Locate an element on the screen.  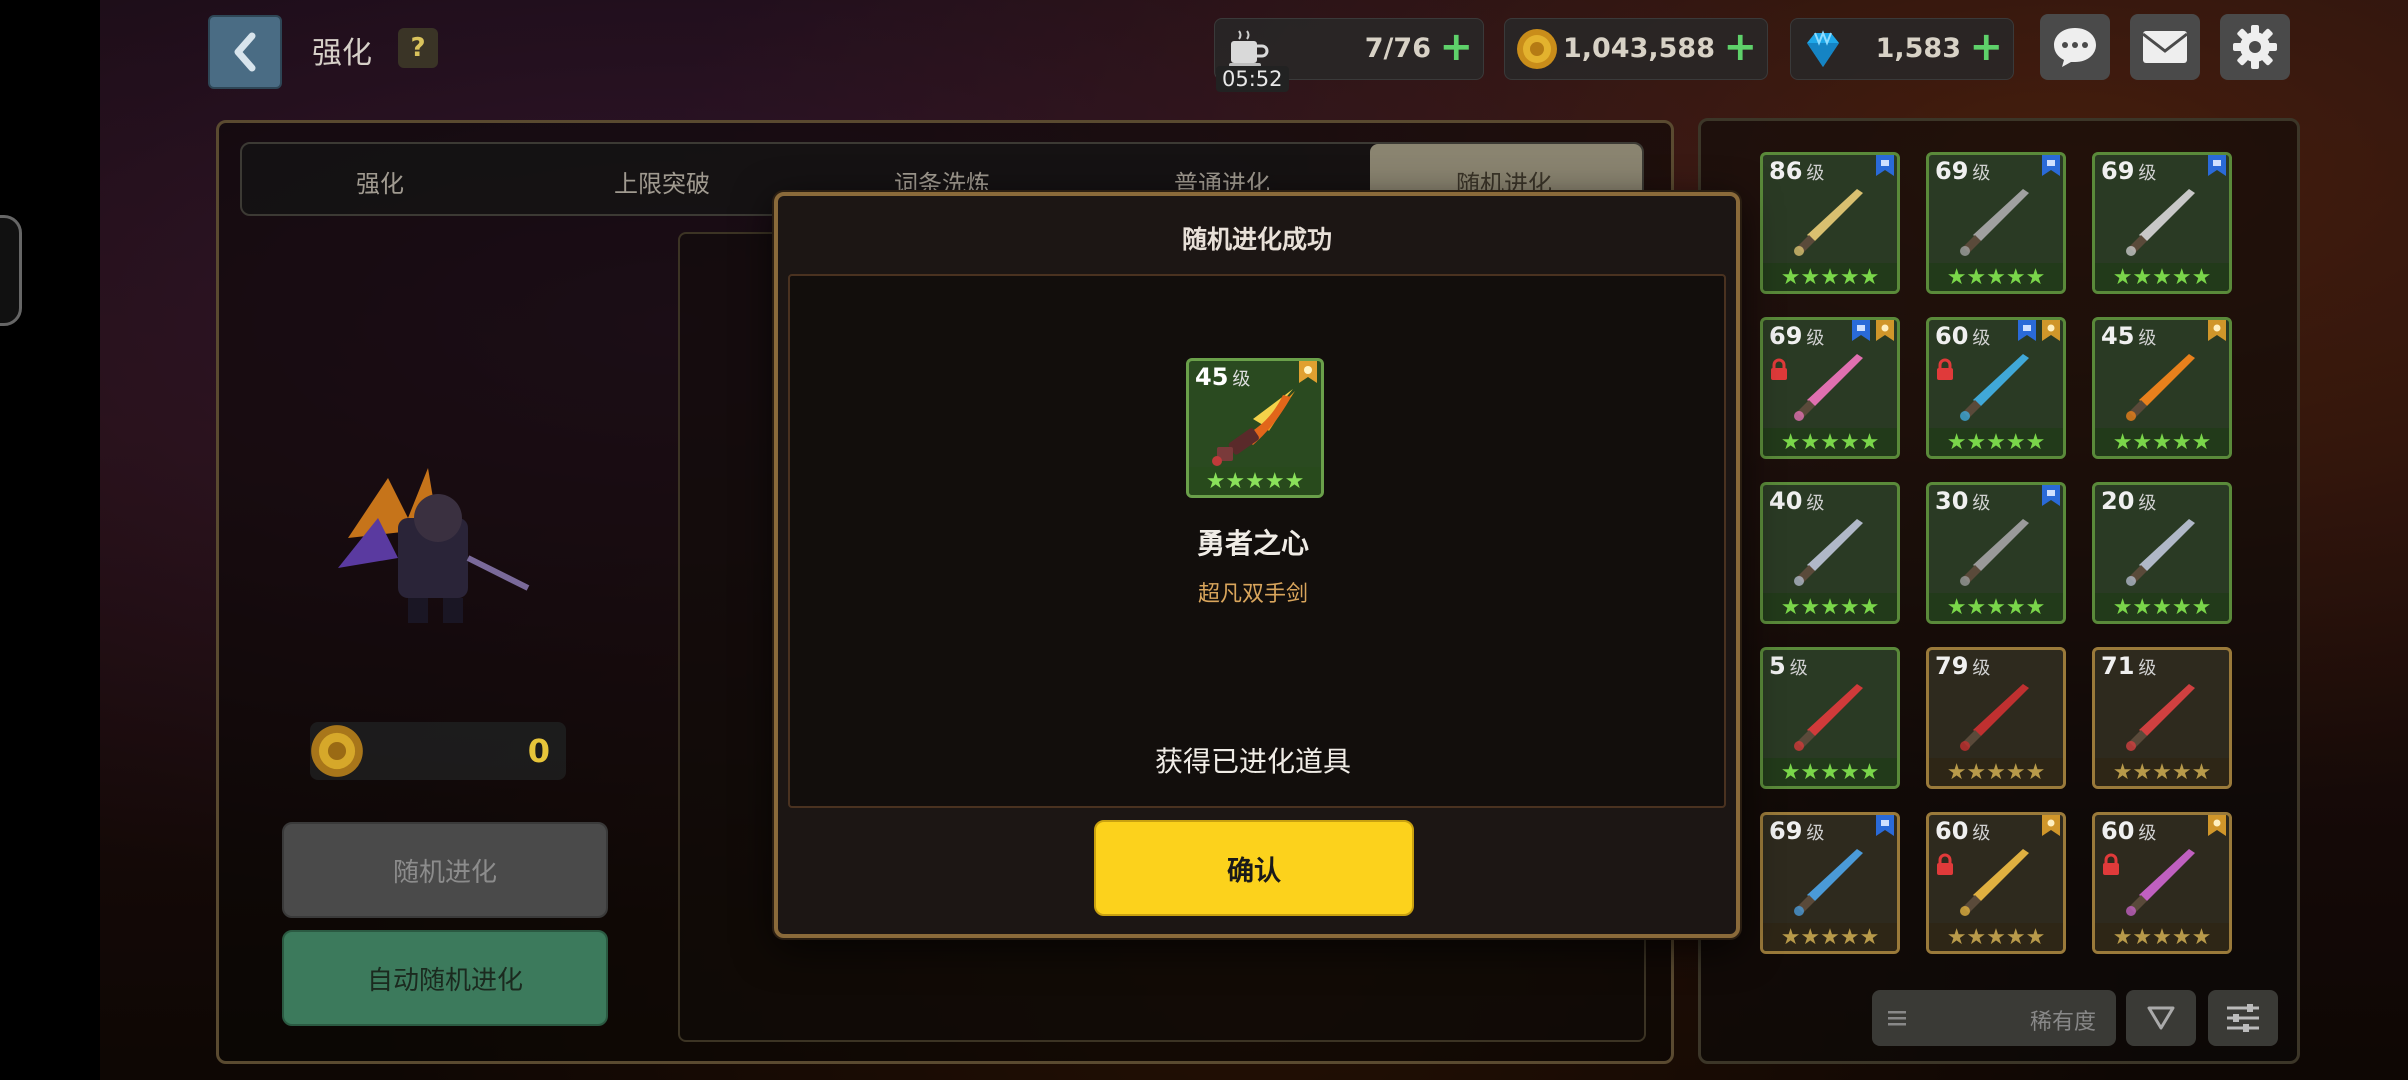
diamond-icon is located at coordinates (1823, 48).